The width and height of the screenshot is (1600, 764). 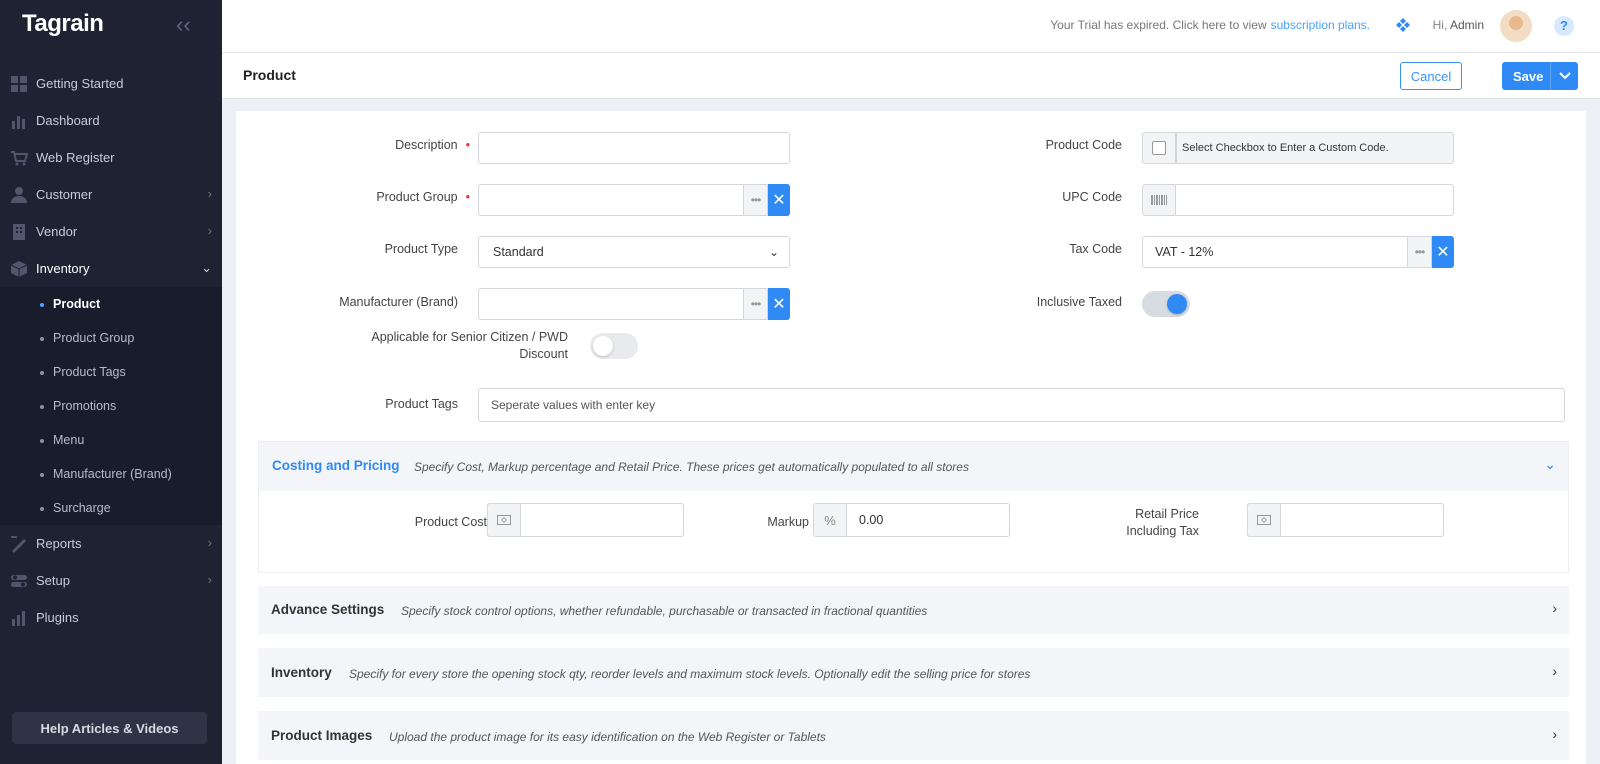 What do you see at coordinates (1458, 25) in the screenshot?
I see `greeting: Hi, Admin` at bounding box center [1458, 25].